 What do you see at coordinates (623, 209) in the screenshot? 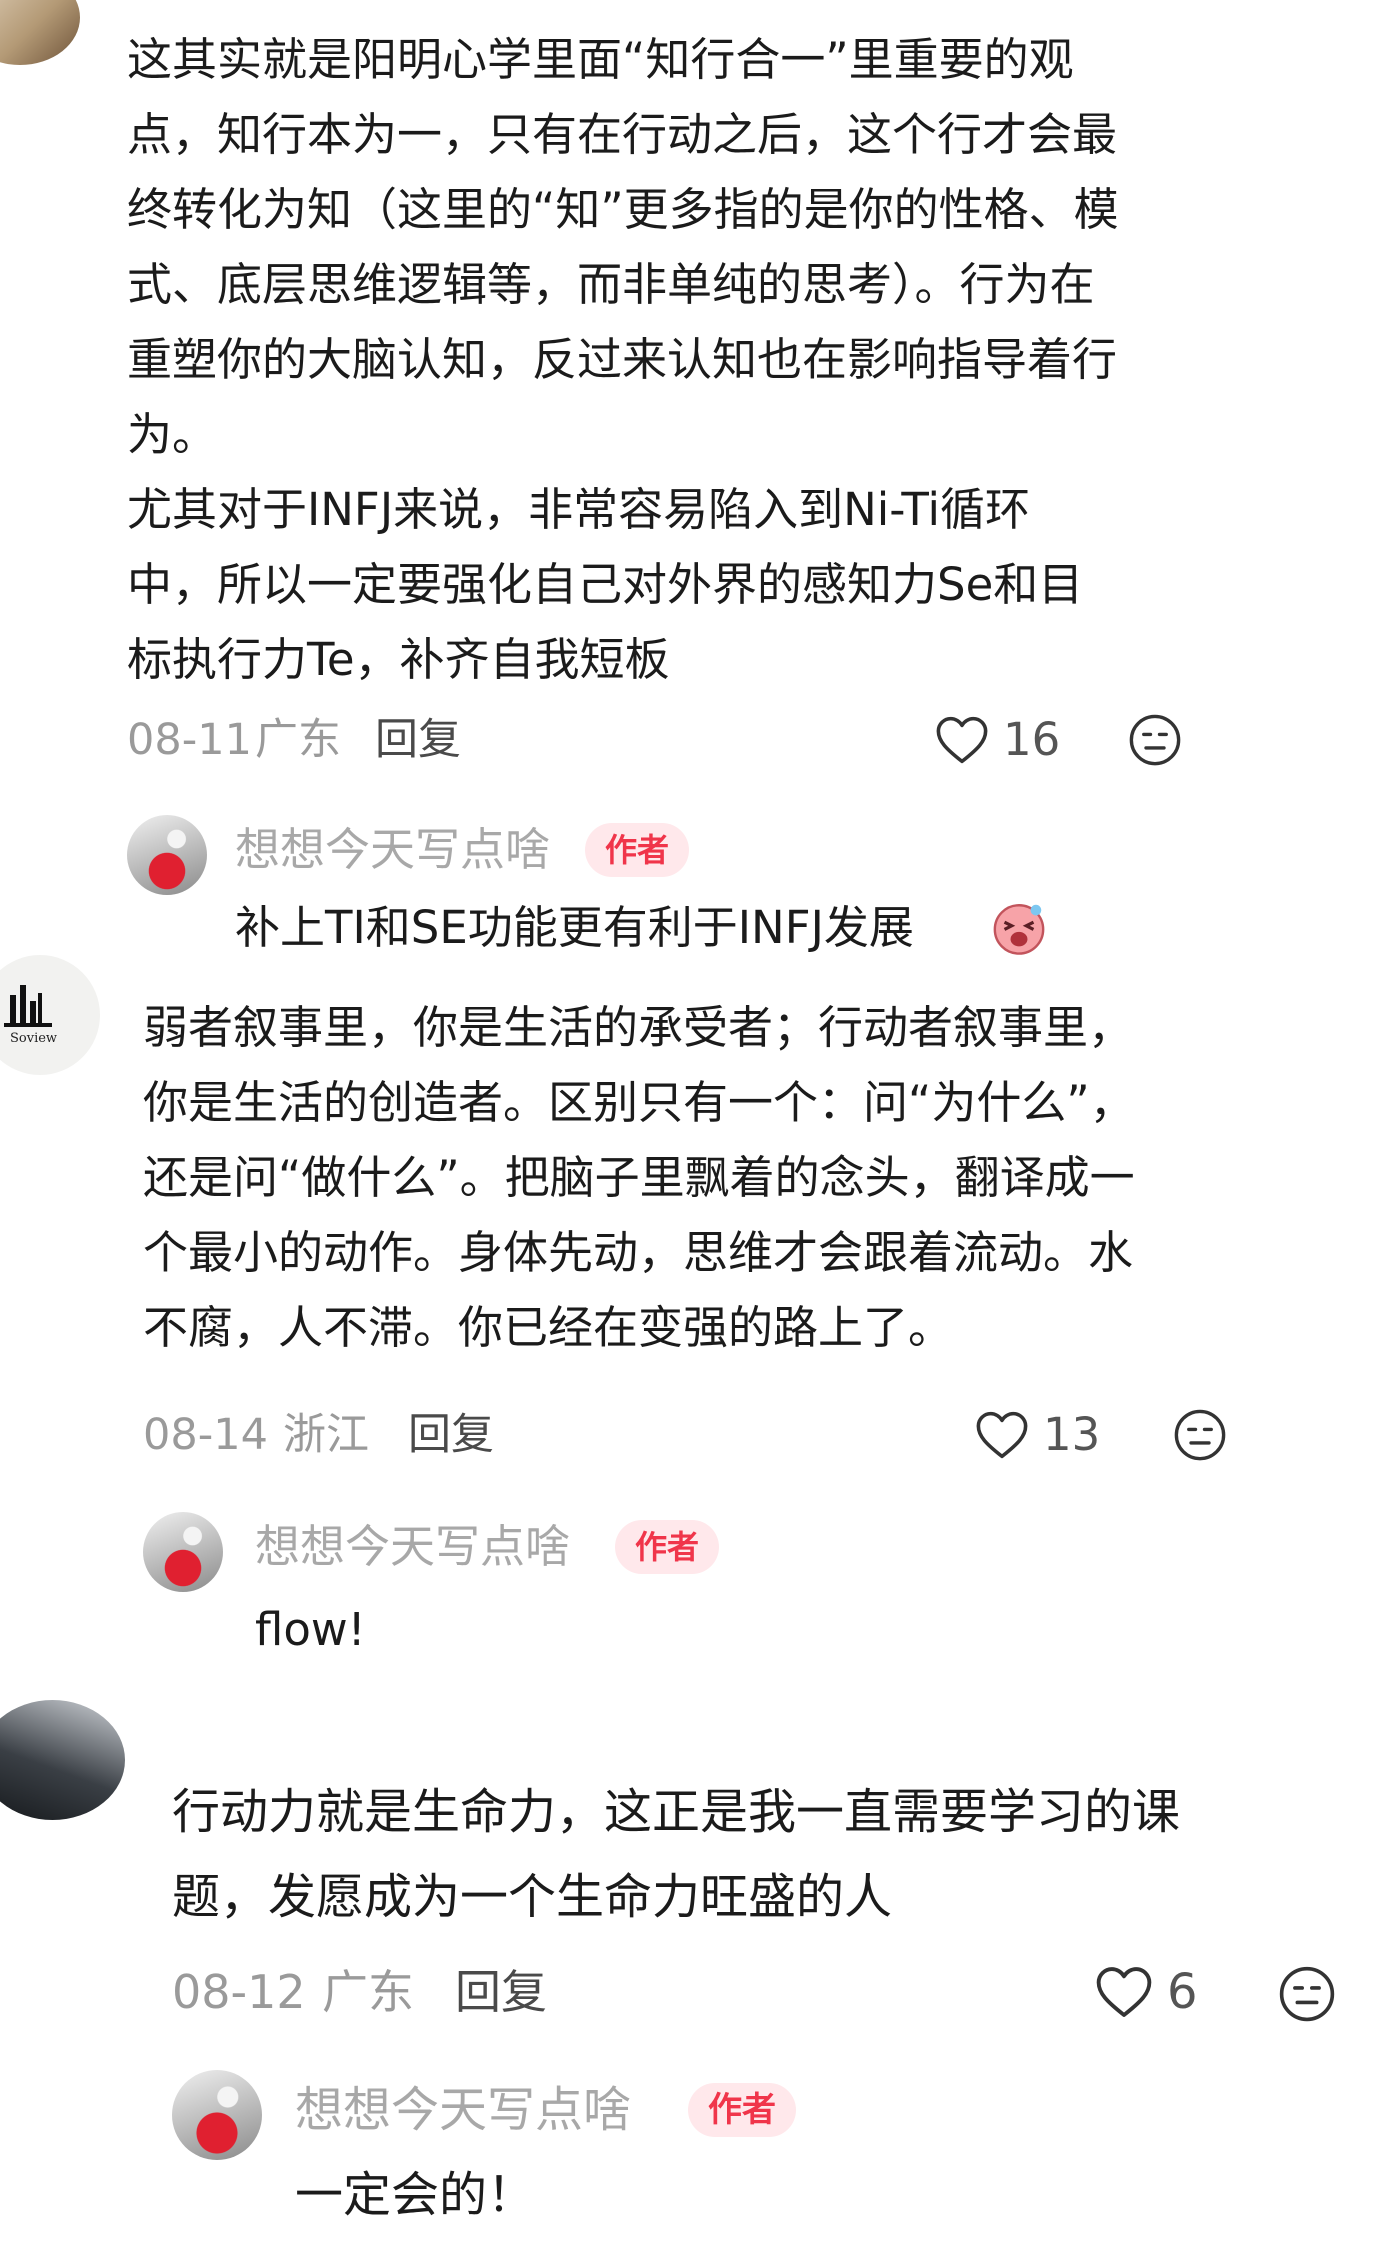
I see `comment-text-line: 终转化为知（这里的“知”更多指的是你的性格、模` at bounding box center [623, 209].